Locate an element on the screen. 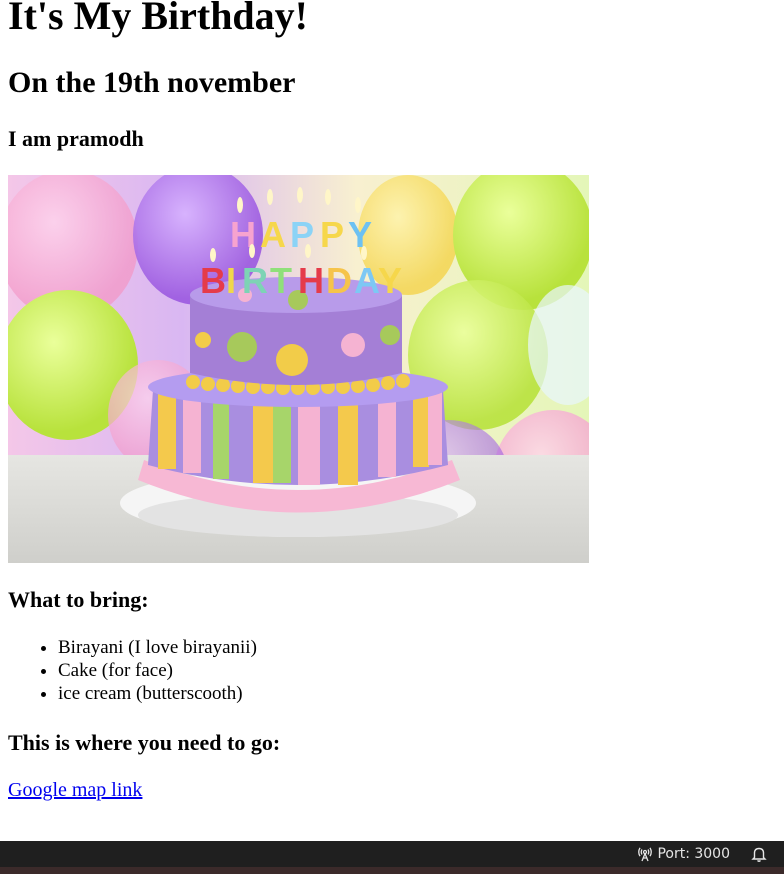 This screenshot has height=874, width=784. page-subtitle: On the 19th november is located at coordinates (152, 82).